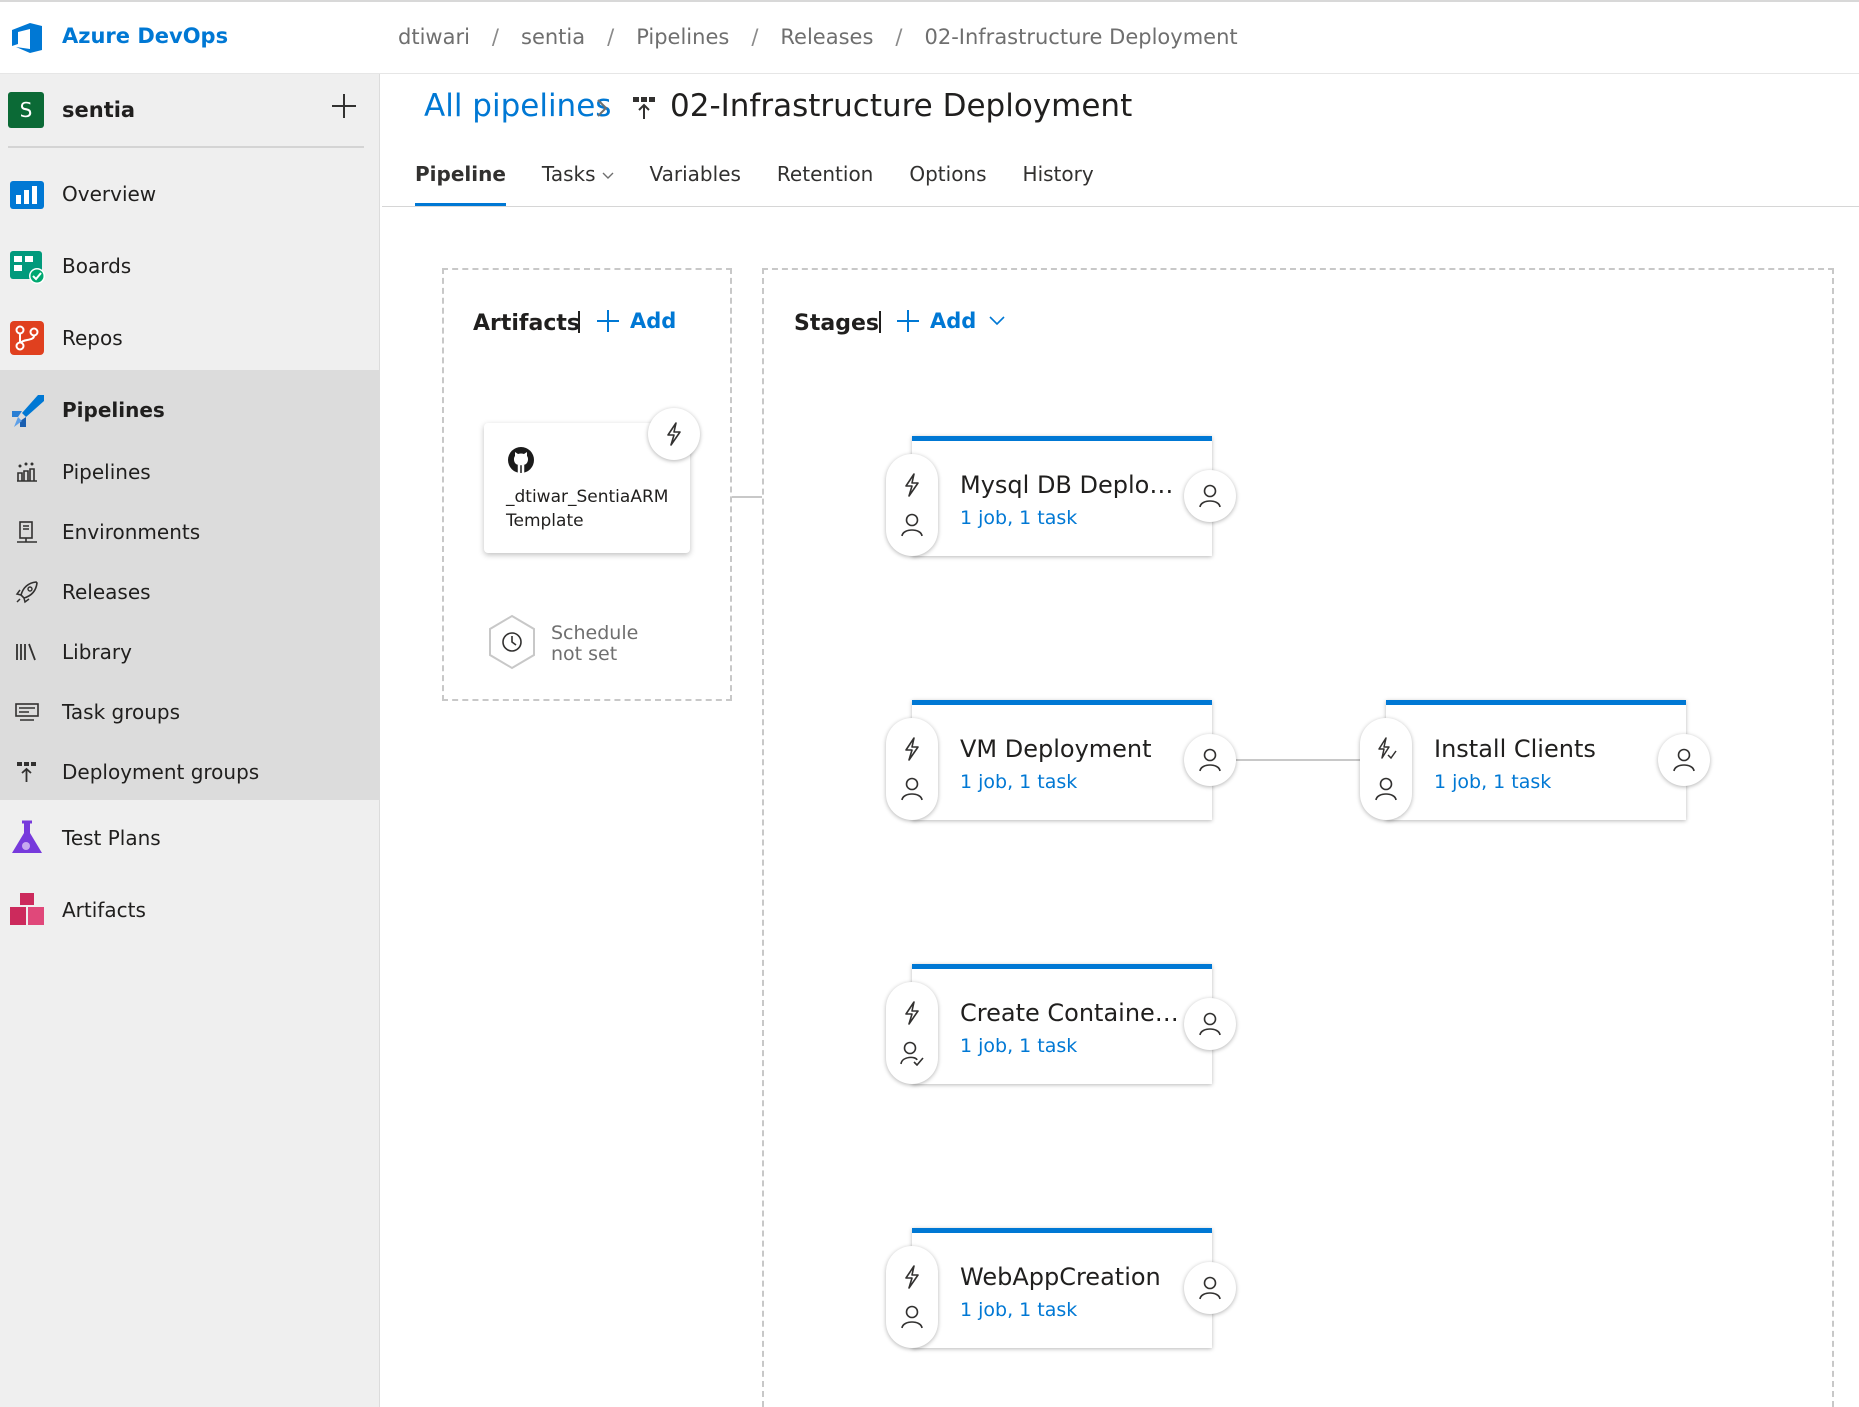  I want to click on tab-label: Variables, so click(695, 174).